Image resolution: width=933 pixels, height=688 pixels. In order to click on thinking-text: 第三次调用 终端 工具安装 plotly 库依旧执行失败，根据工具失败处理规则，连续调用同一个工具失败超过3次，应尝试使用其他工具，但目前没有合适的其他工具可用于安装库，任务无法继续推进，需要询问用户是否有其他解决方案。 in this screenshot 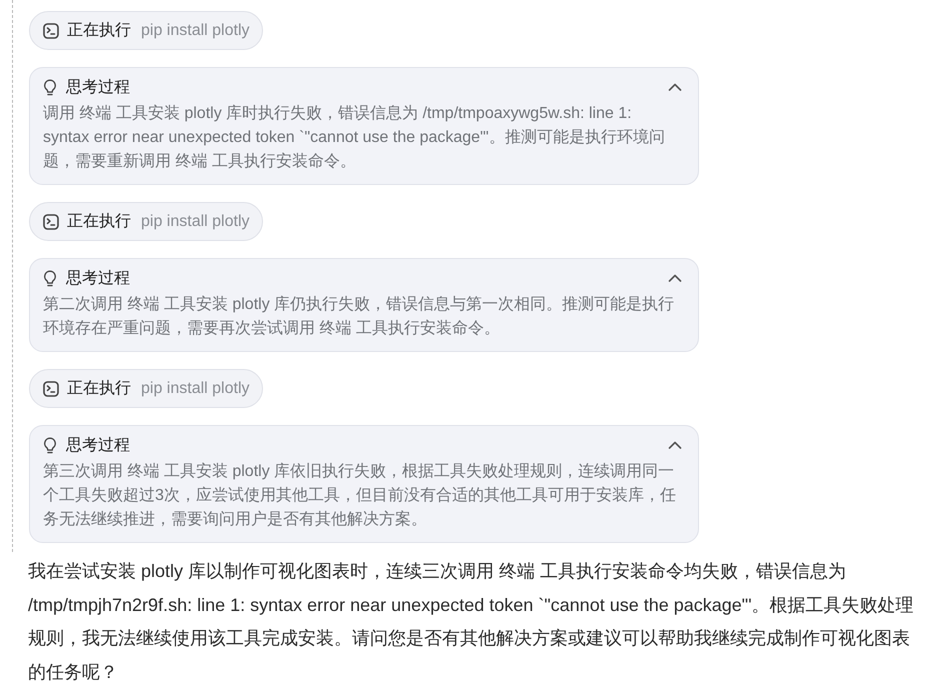, I will do `click(360, 496)`.